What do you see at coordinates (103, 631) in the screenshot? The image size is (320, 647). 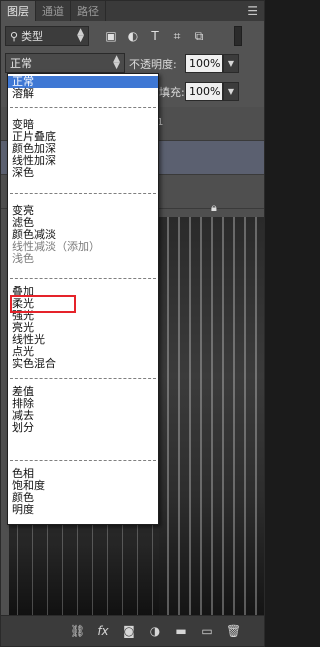 I see `fx-icon: fx` at bounding box center [103, 631].